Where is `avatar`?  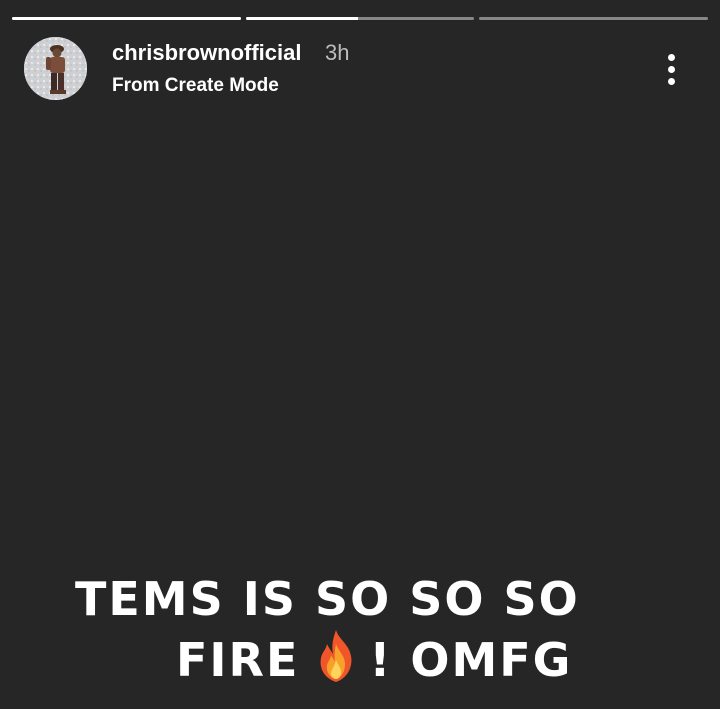 avatar is located at coordinates (55, 68).